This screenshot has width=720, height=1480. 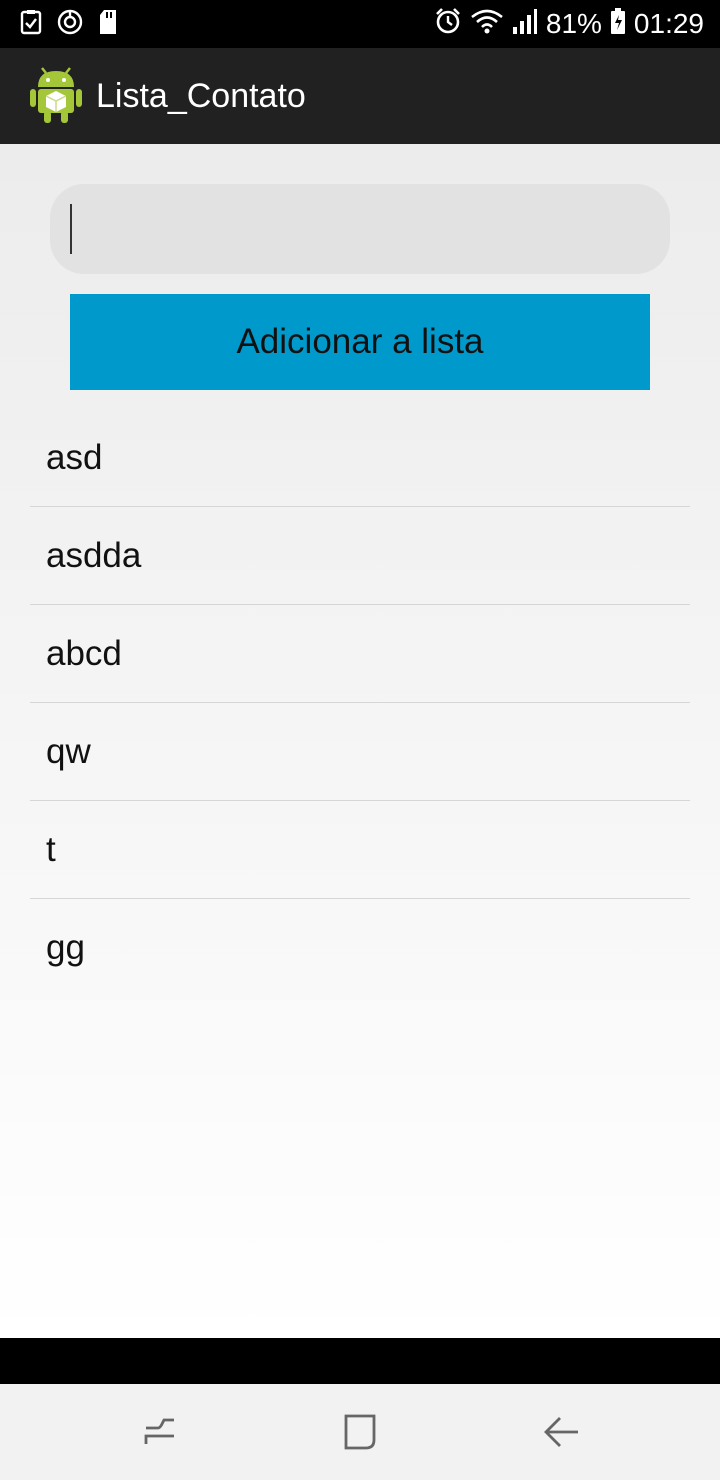 I want to click on list-item: asd, so click(x=360, y=458).